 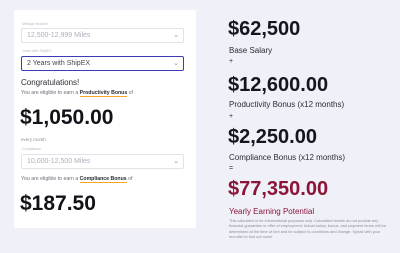 What do you see at coordinates (103, 93) in the screenshot?
I see `productivity-bonus-term: Productivity Bonus` at bounding box center [103, 93].